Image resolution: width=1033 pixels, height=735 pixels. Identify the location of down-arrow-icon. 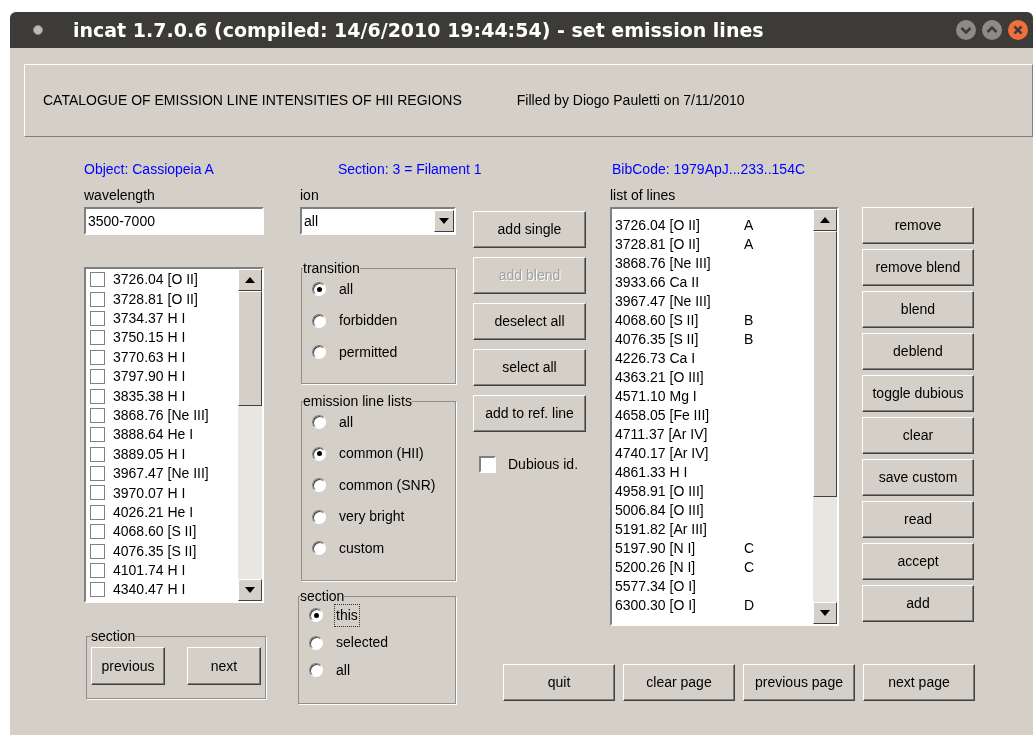
(825, 613).